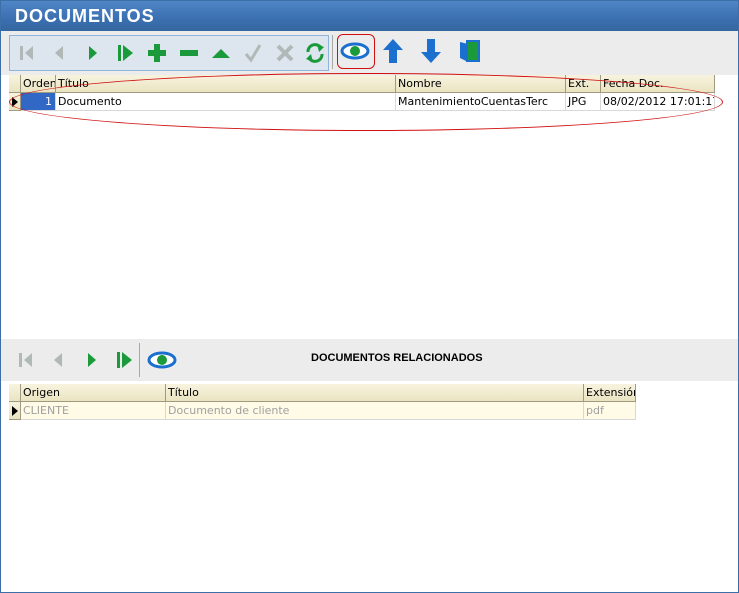 The height and width of the screenshot is (593, 739). What do you see at coordinates (658, 84) in the screenshot?
I see `column-header-fecha: Fecha Doc.` at bounding box center [658, 84].